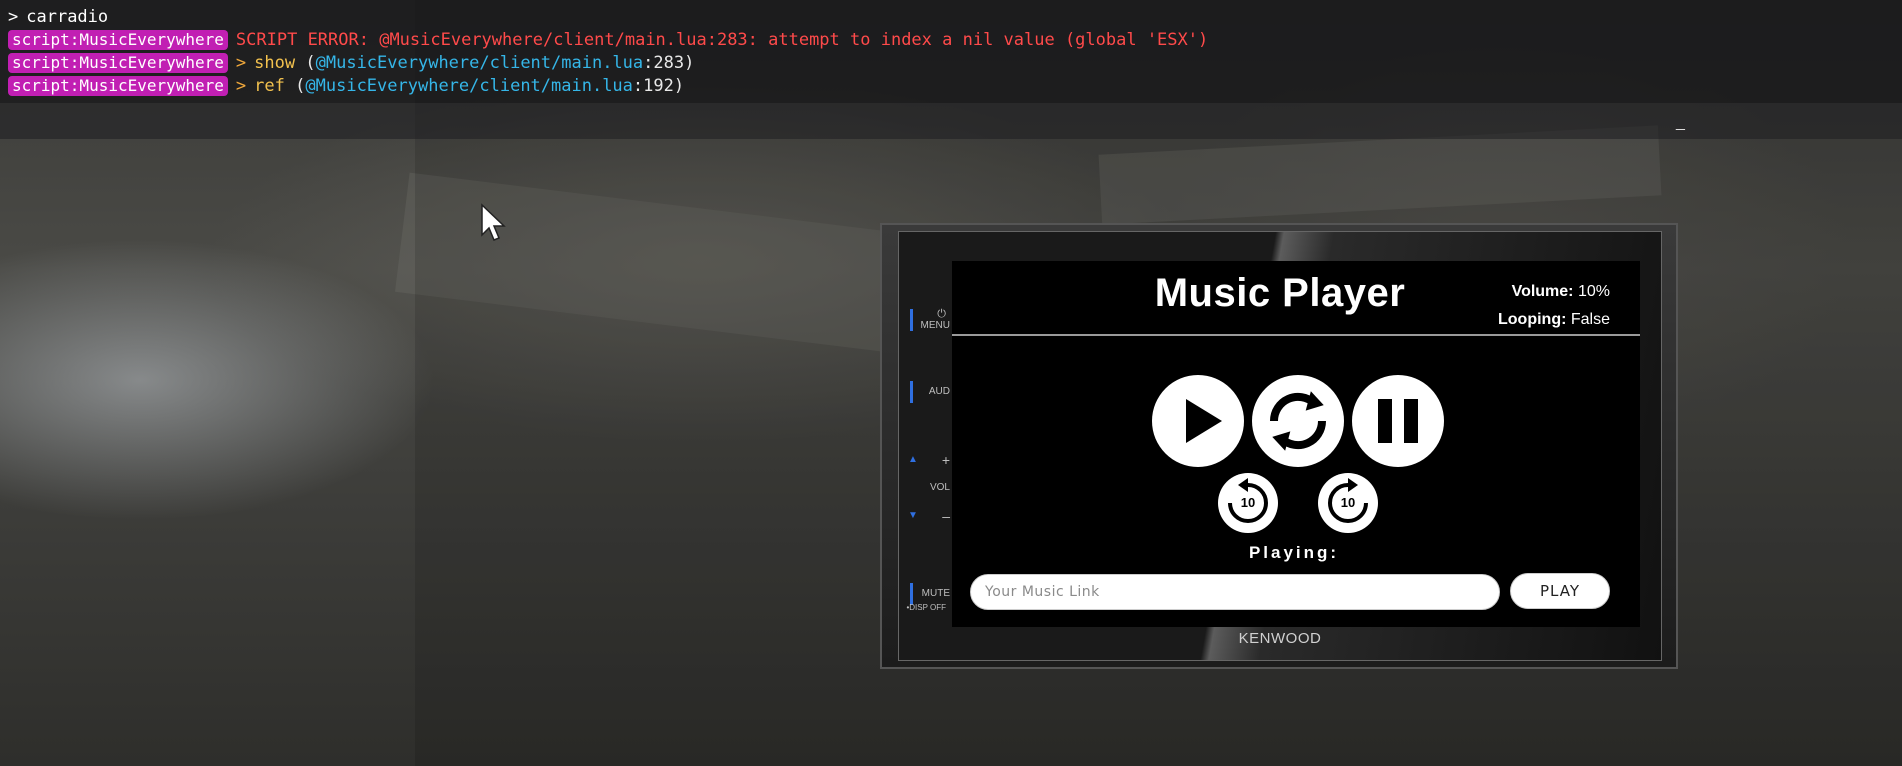  I want to click on forward-10-button: 10, so click(1348, 503).